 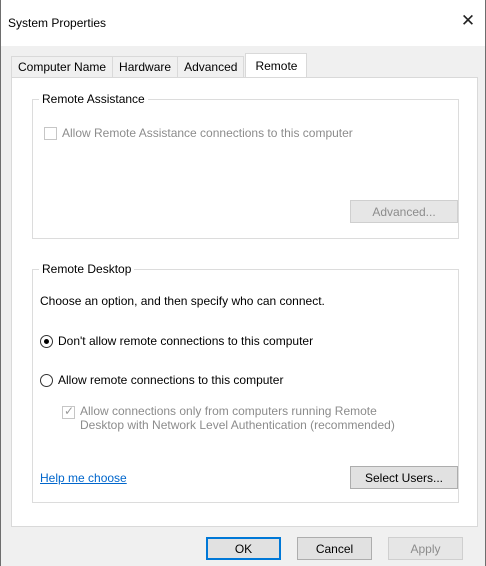 I want to click on tab-strip: Computer Name Hardware Advanced Remote, so click(x=159, y=65).